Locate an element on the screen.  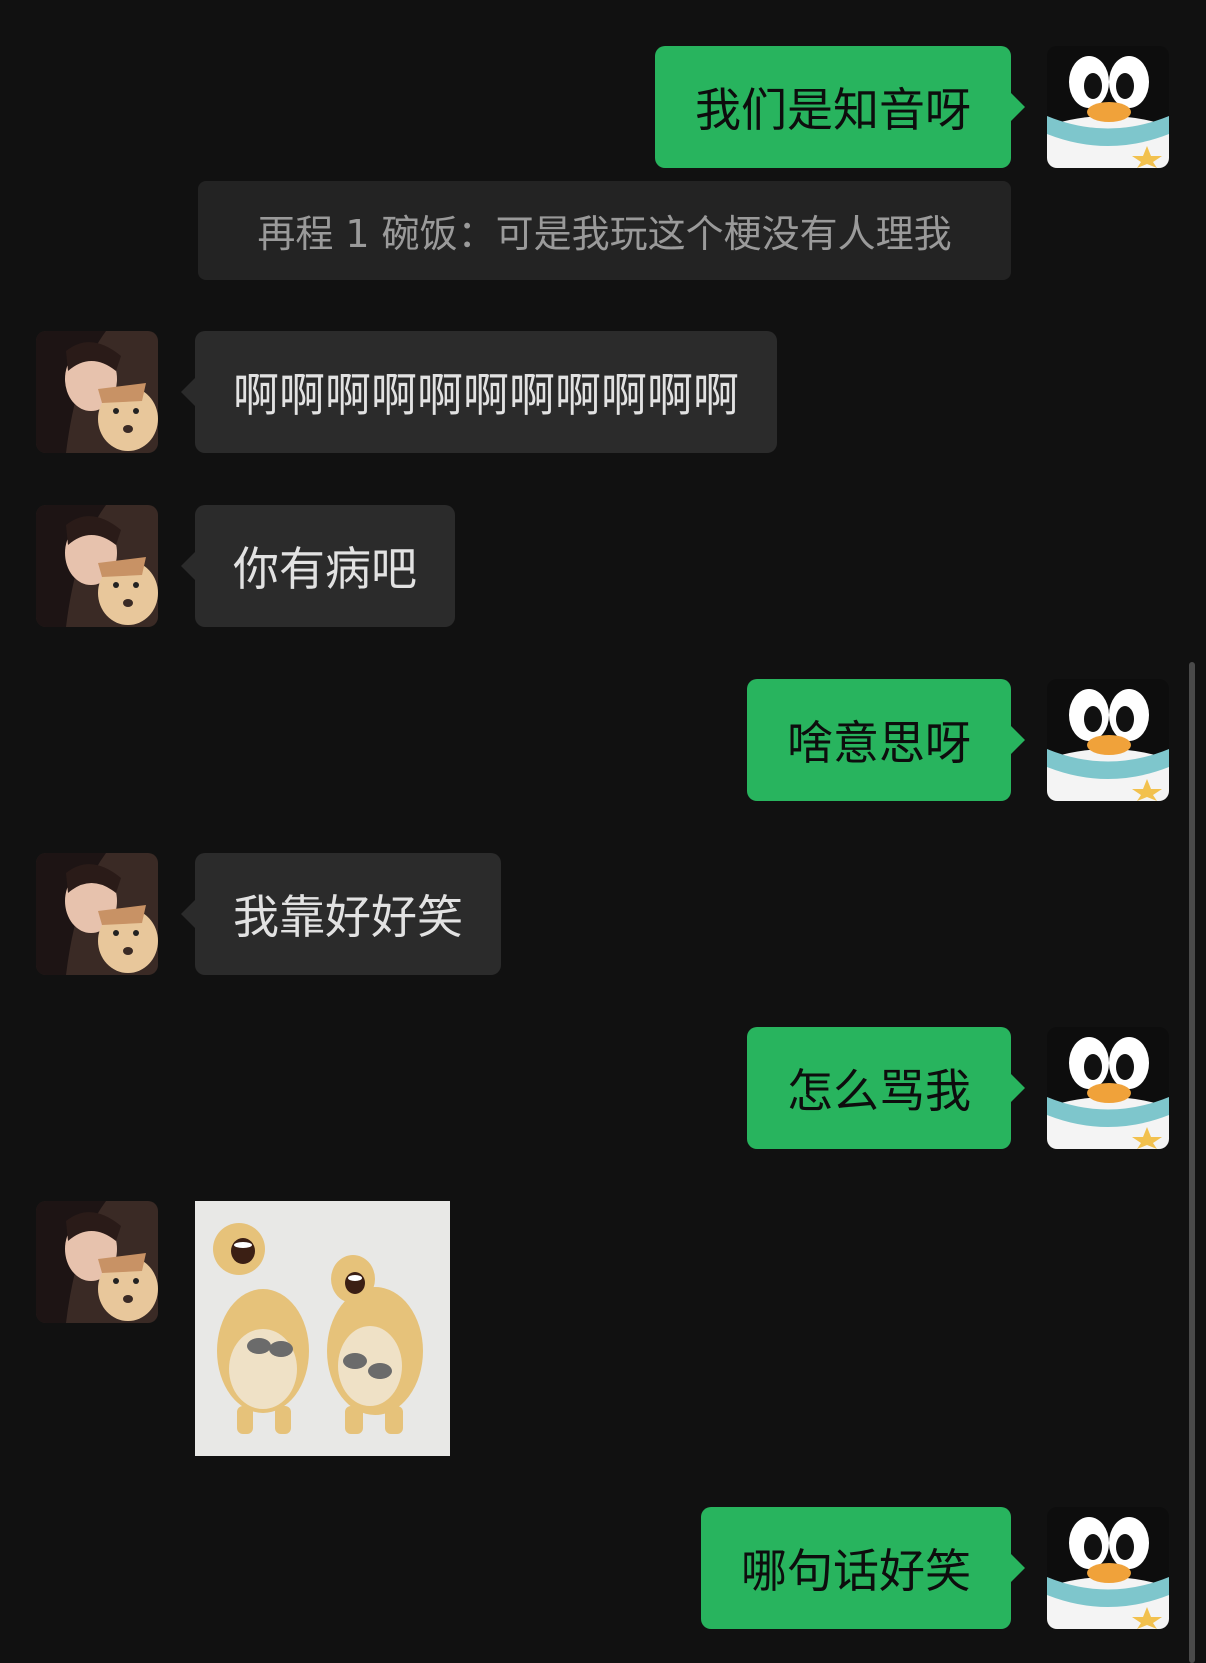
message-text: 我们是知音呀 is located at coordinates (833, 110).